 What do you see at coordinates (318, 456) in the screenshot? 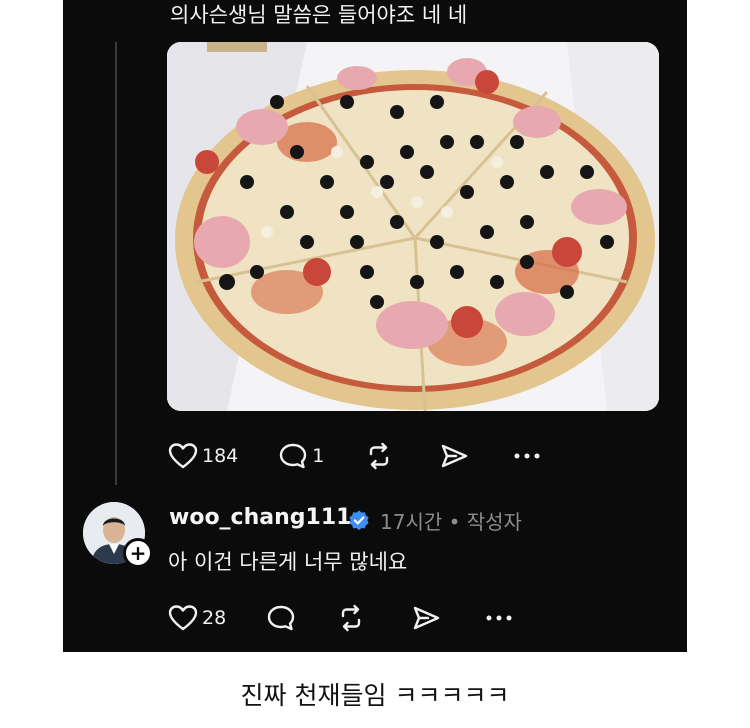
I see `comment-count: 1` at bounding box center [318, 456].